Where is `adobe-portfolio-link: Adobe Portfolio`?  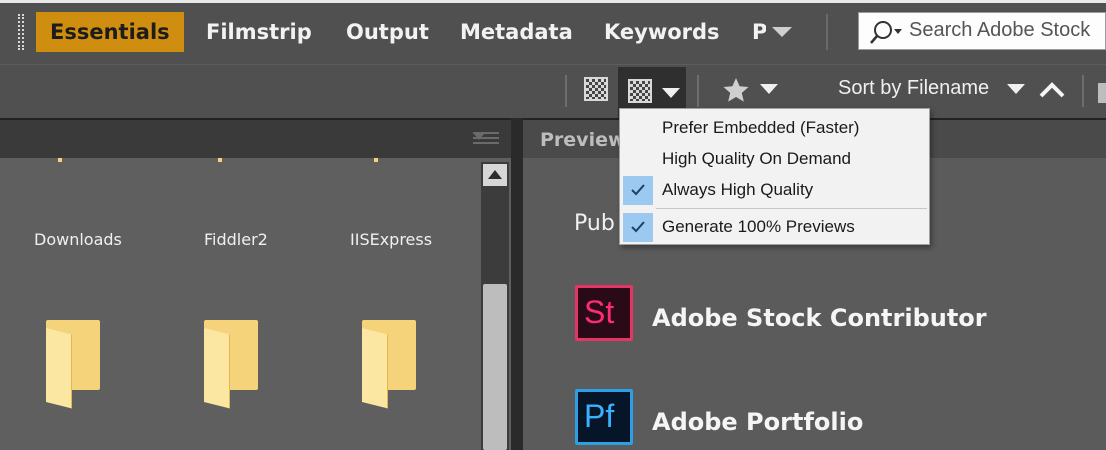
adobe-portfolio-link: Adobe Portfolio is located at coordinates (757, 422).